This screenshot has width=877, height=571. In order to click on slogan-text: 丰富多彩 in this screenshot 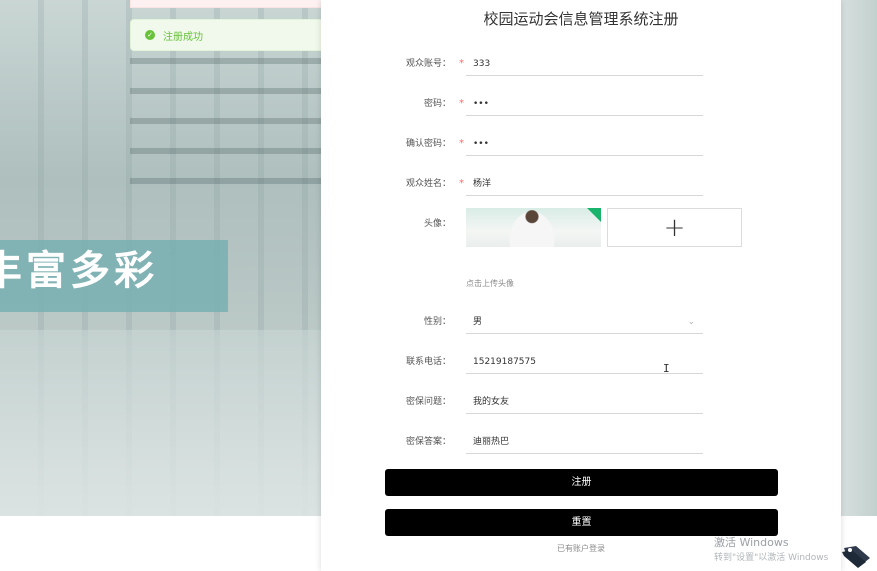, I will do `click(79, 271)`.